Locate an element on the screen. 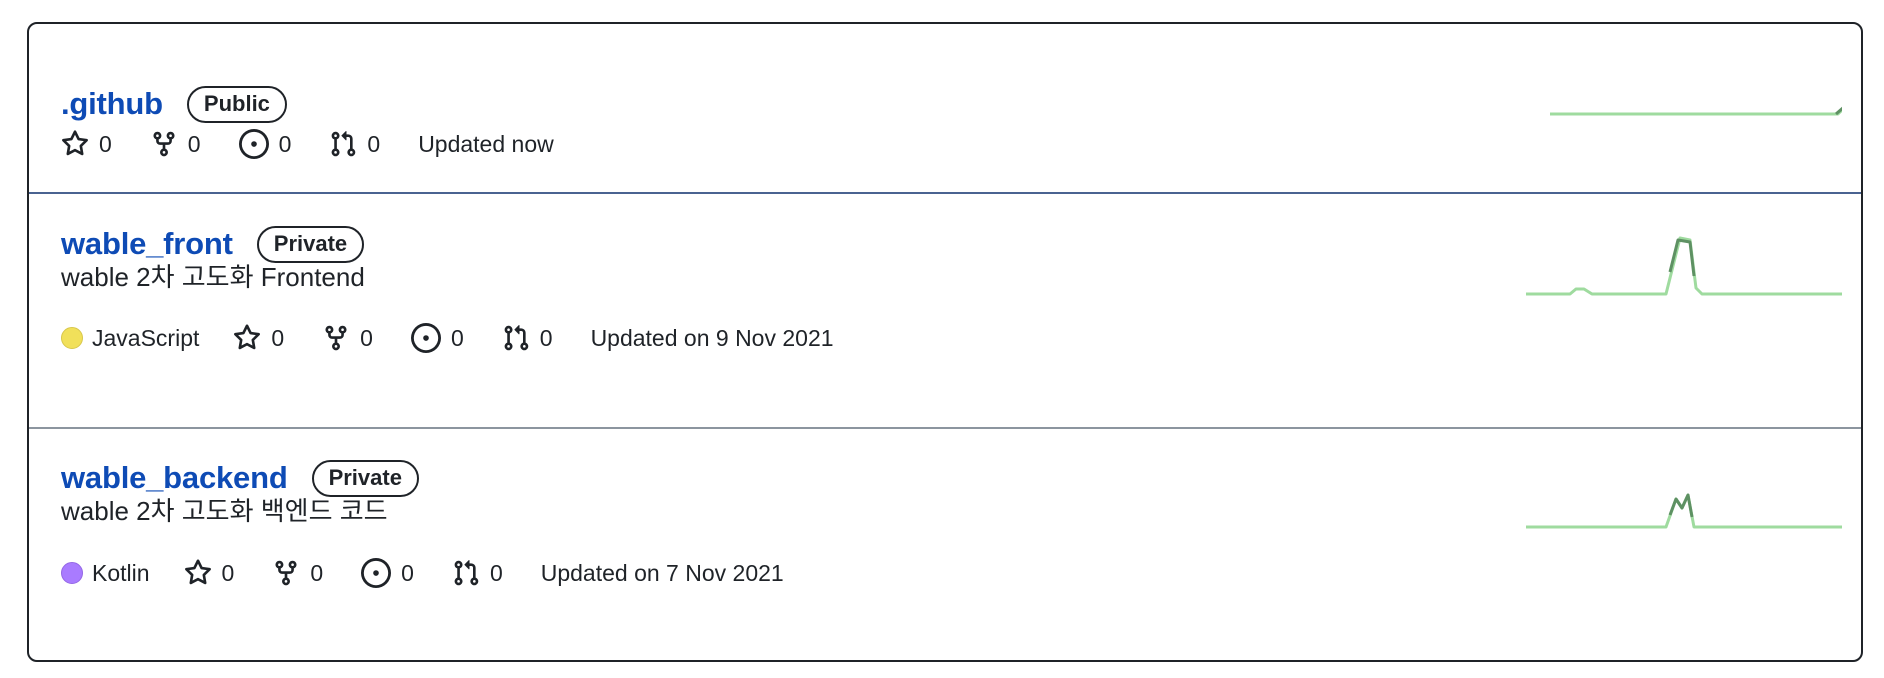  updated-time: Updated on 7 Nov 2021 is located at coordinates (662, 572).